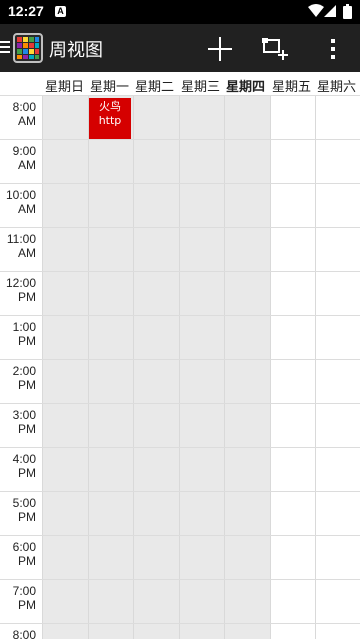 The width and height of the screenshot is (360, 642). What do you see at coordinates (20, 290) in the screenshot?
I see `time-label: 12:00 PM` at bounding box center [20, 290].